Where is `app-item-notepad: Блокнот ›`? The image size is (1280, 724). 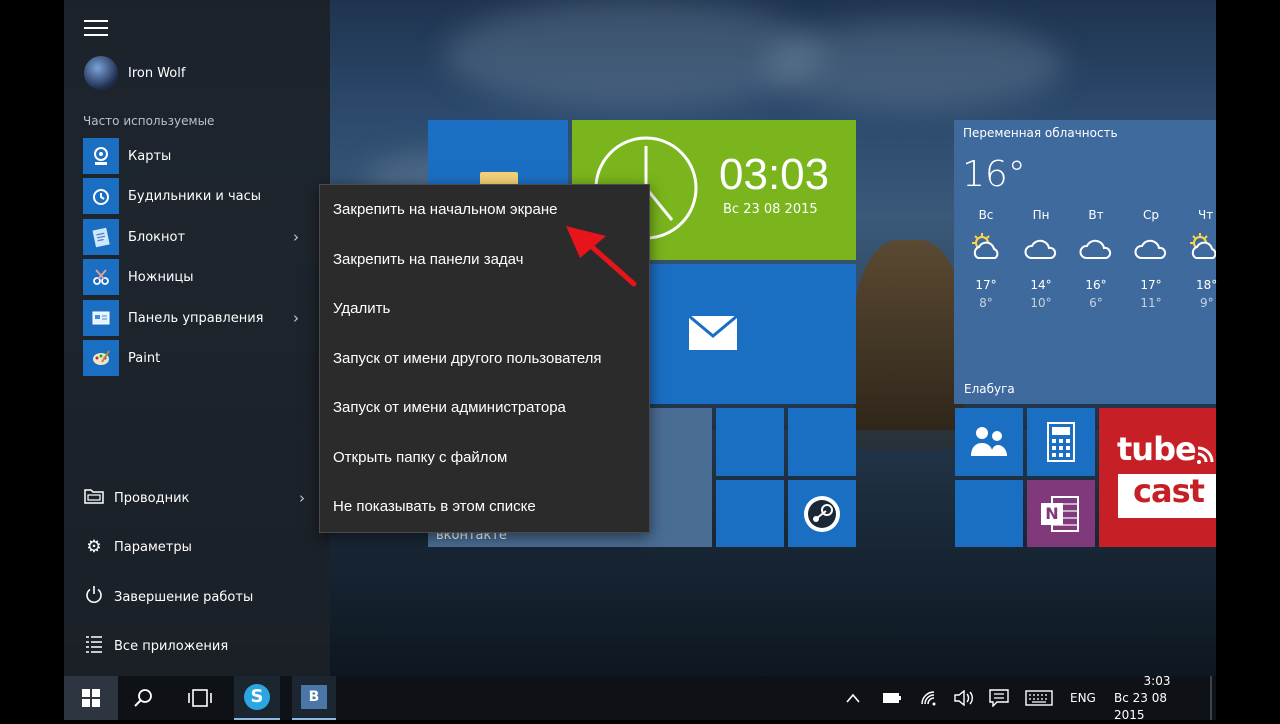 app-item-notepad: Блокнот › is located at coordinates (203, 237).